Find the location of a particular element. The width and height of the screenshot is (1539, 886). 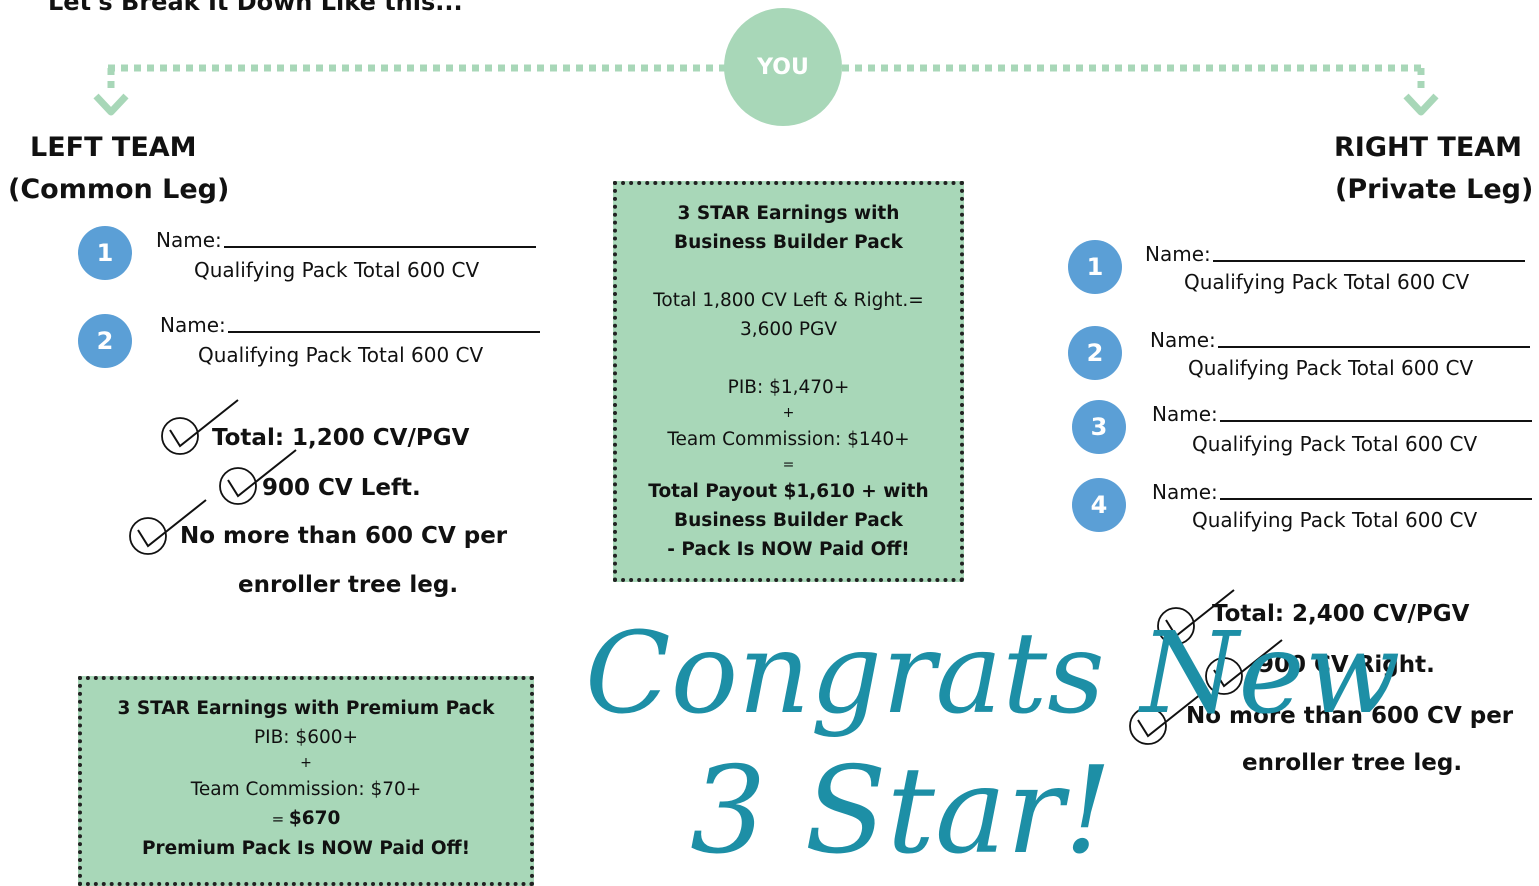

team-commission-line: Team Commission: $70+ is located at coordinates (306, 789).